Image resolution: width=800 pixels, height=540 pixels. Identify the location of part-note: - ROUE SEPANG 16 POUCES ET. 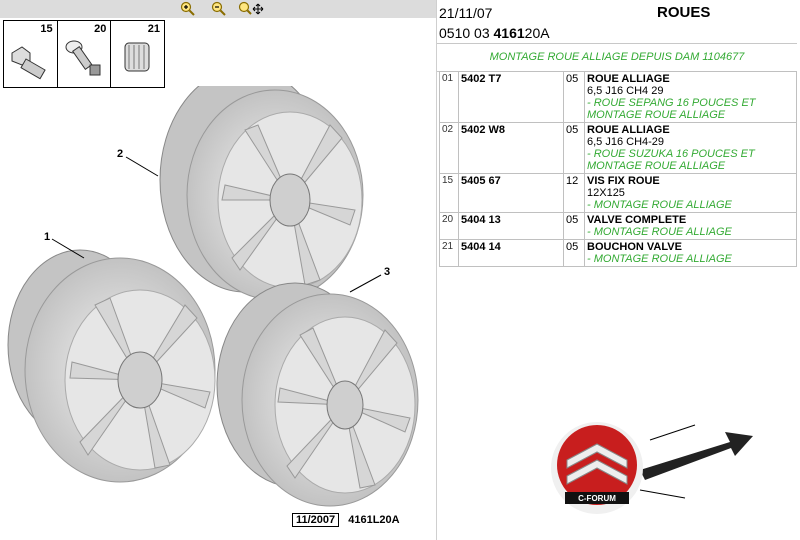
(671, 103).